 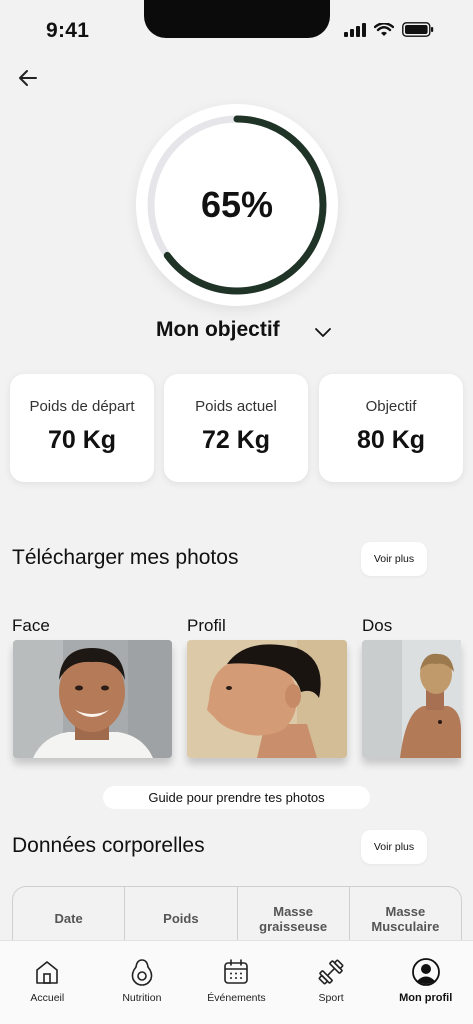 I want to click on calendar-icon, so click(x=236, y=971).